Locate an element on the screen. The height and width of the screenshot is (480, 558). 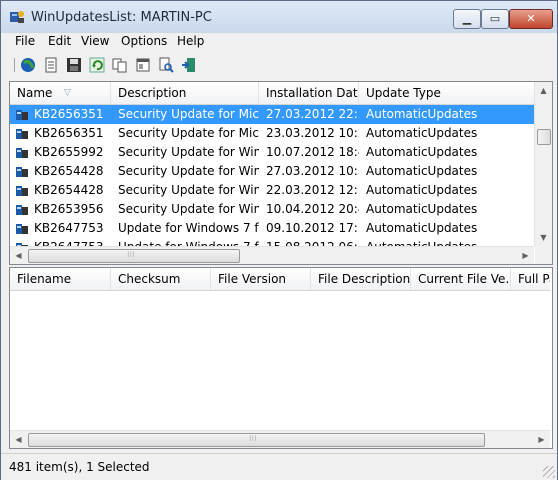
scroll-left-icon: ◀ is located at coordinates (18, 255).